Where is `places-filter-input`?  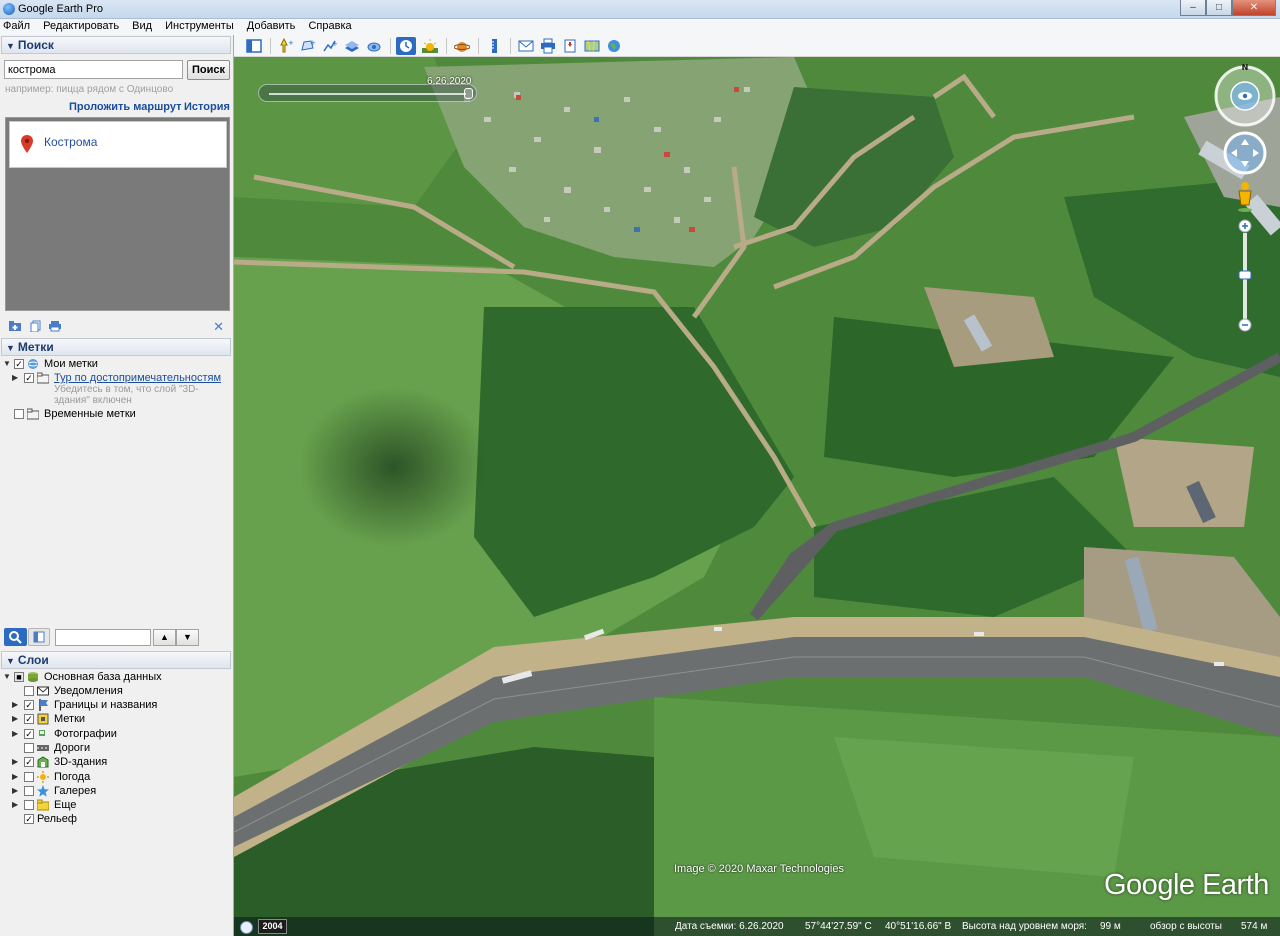 places-filter-input is located at coordinates (103, 637).